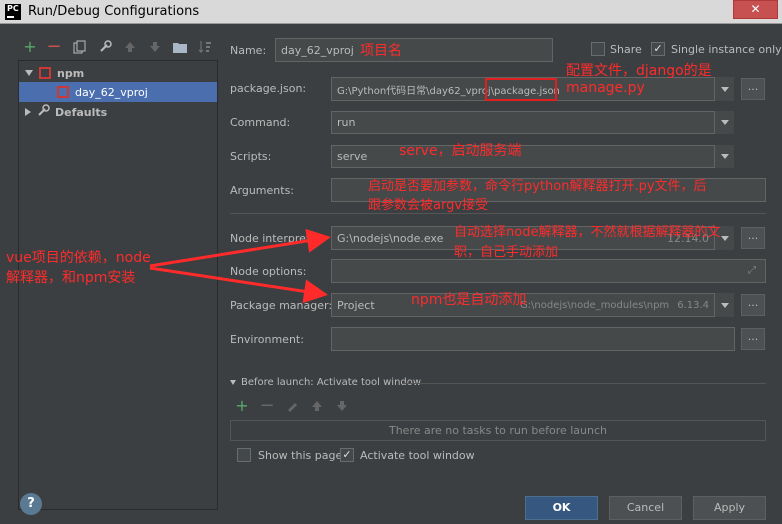  I want to click on single-instance-label: Single instance only, so click(726, 49).